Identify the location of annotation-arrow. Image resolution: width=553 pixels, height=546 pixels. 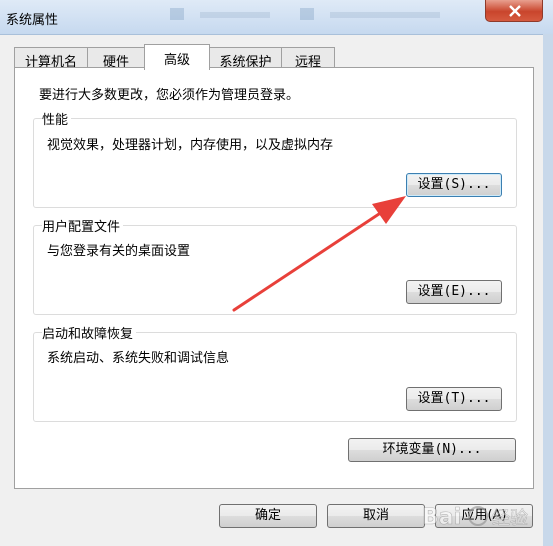
(319, 254).